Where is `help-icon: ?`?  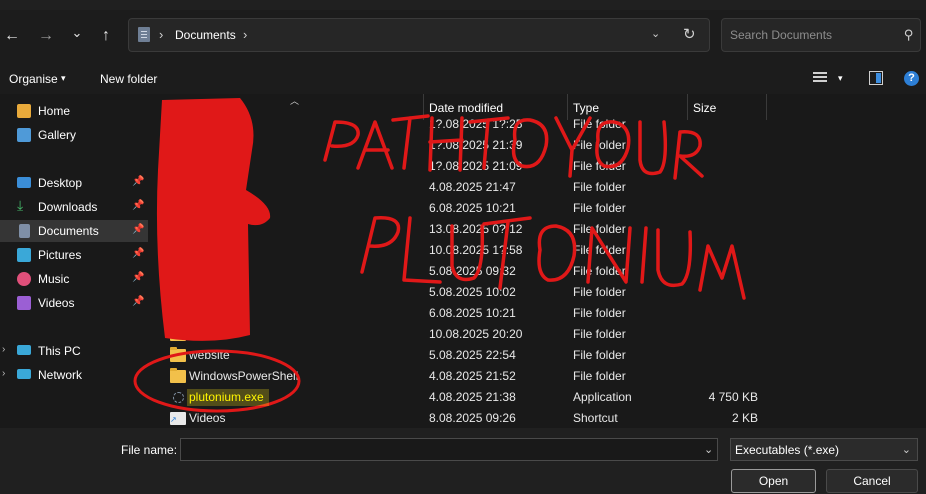
help-icon: ? is located at coordinates (911, 78).